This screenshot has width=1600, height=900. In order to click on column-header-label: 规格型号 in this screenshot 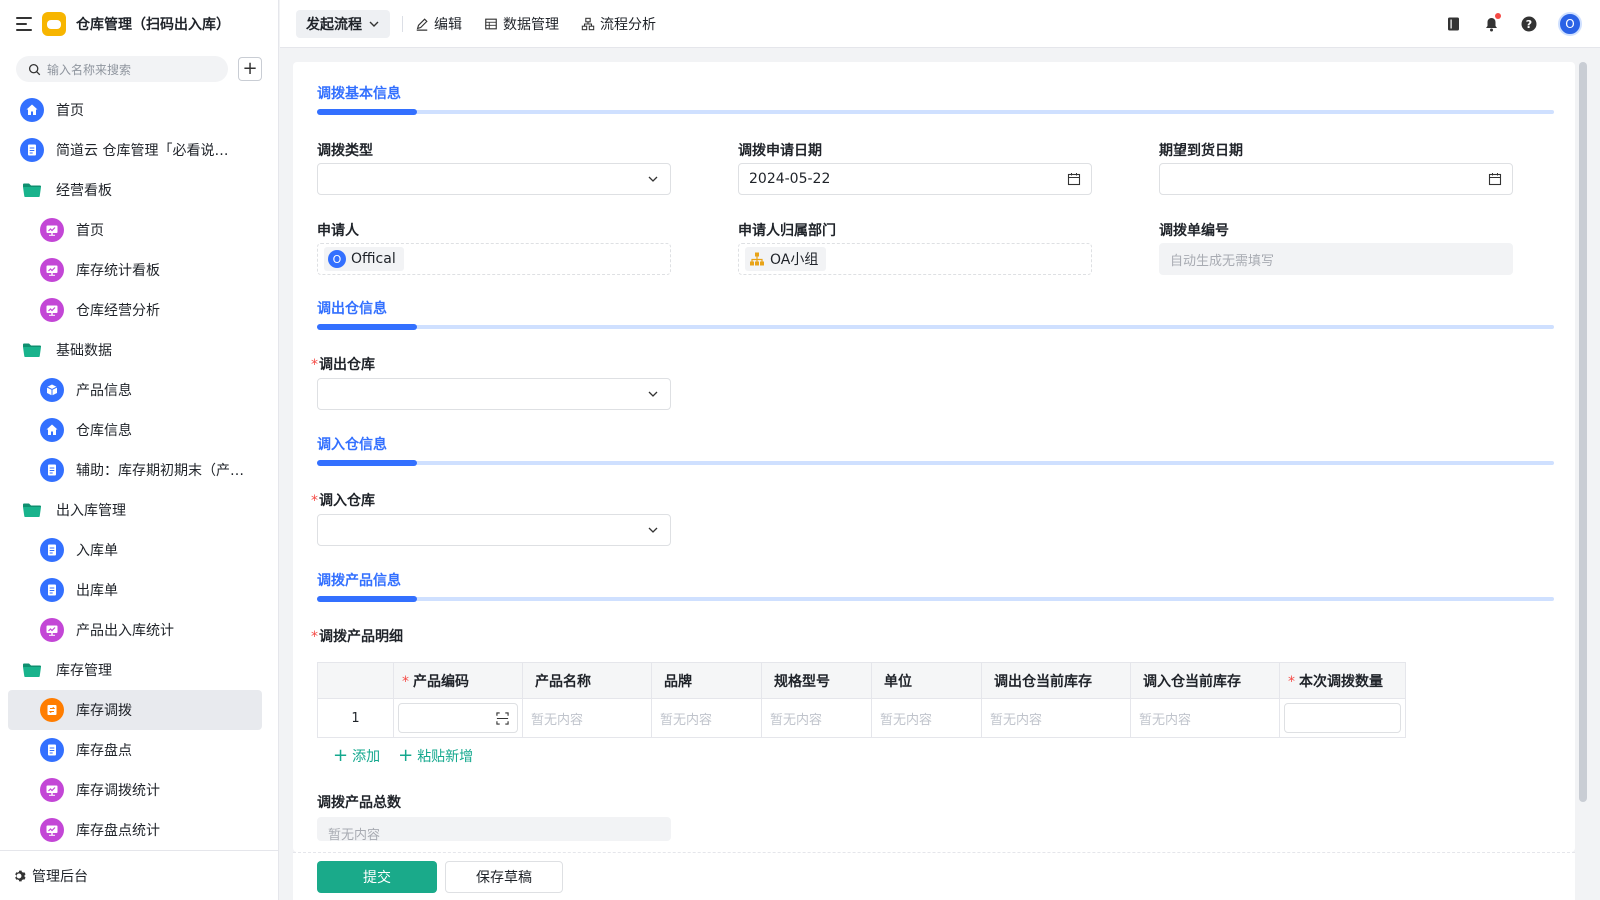, I will do `click(802, 681)`.